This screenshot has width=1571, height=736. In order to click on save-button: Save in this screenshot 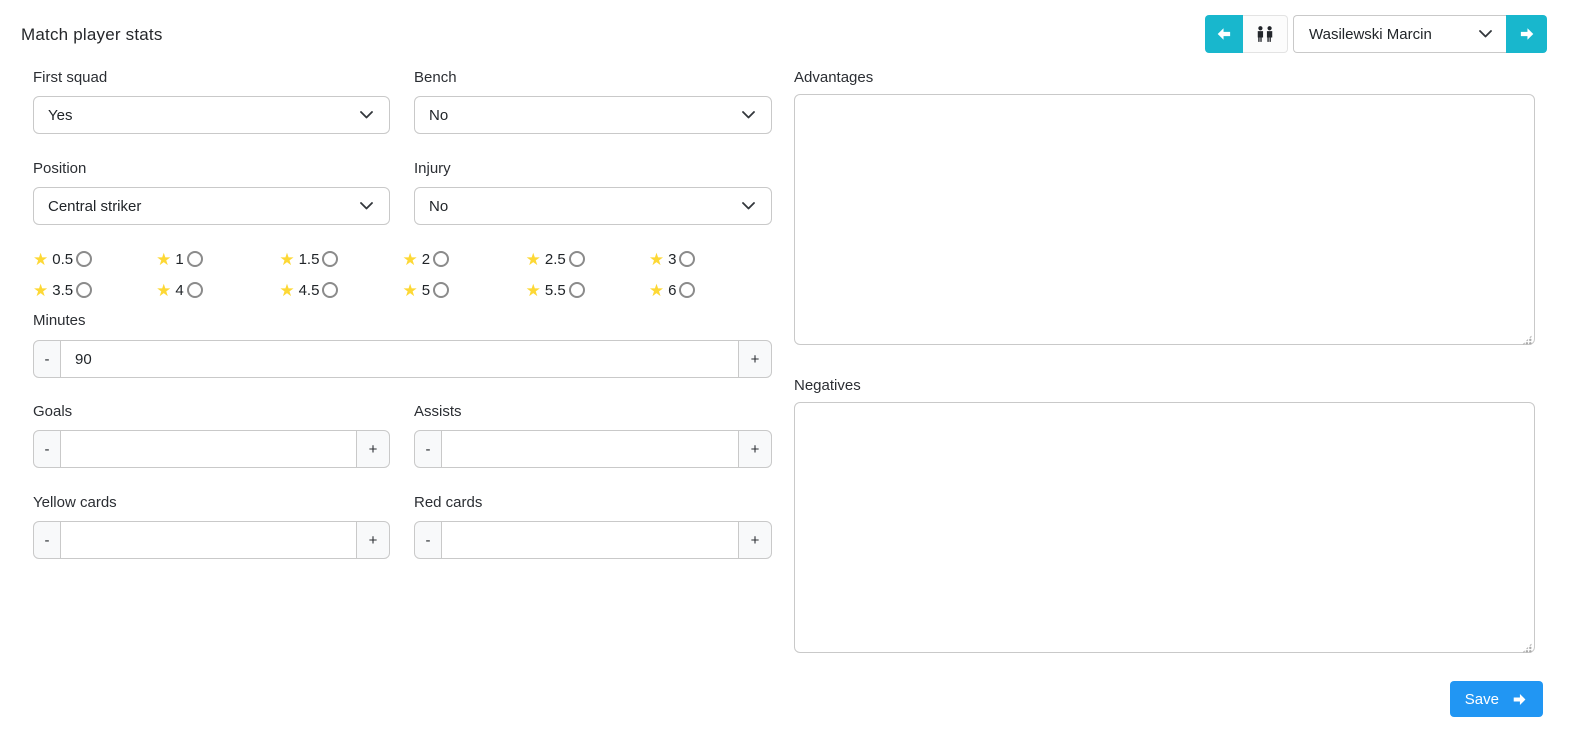, I will do `click(1496, 699)`.